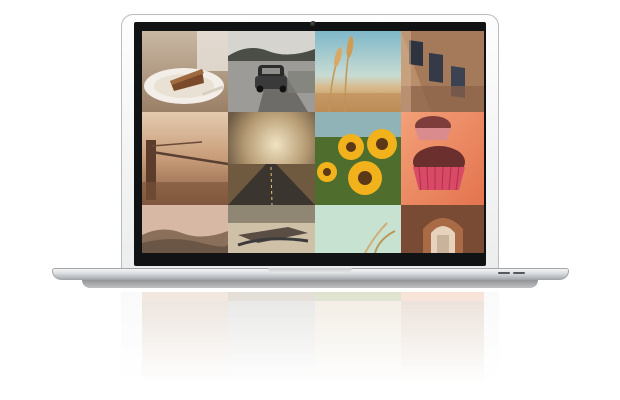 This screenshot has height=400, width=620. I want to click on laptop-shadow, so click(310, 284).